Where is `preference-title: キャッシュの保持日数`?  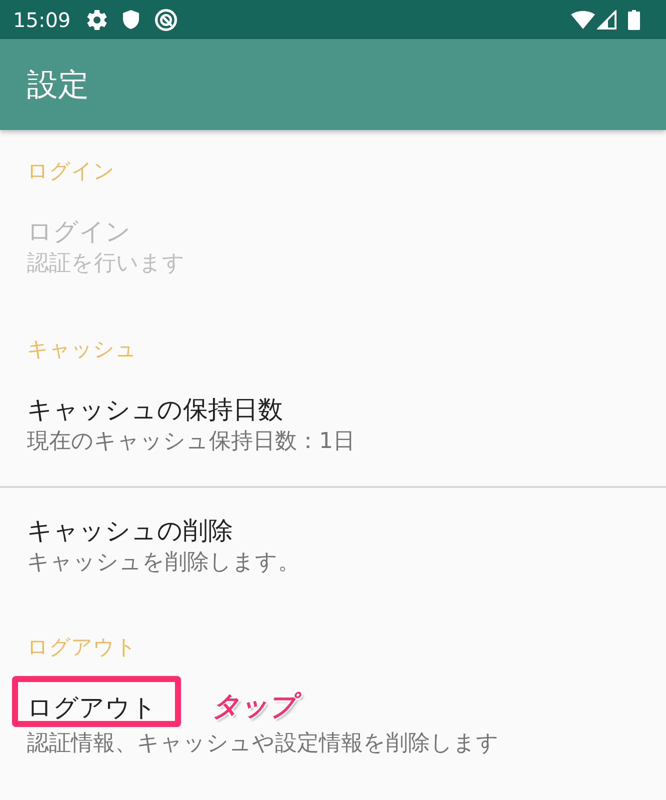
preference-title: キャッシュの保持日数 is located at coordinates (155, 410).